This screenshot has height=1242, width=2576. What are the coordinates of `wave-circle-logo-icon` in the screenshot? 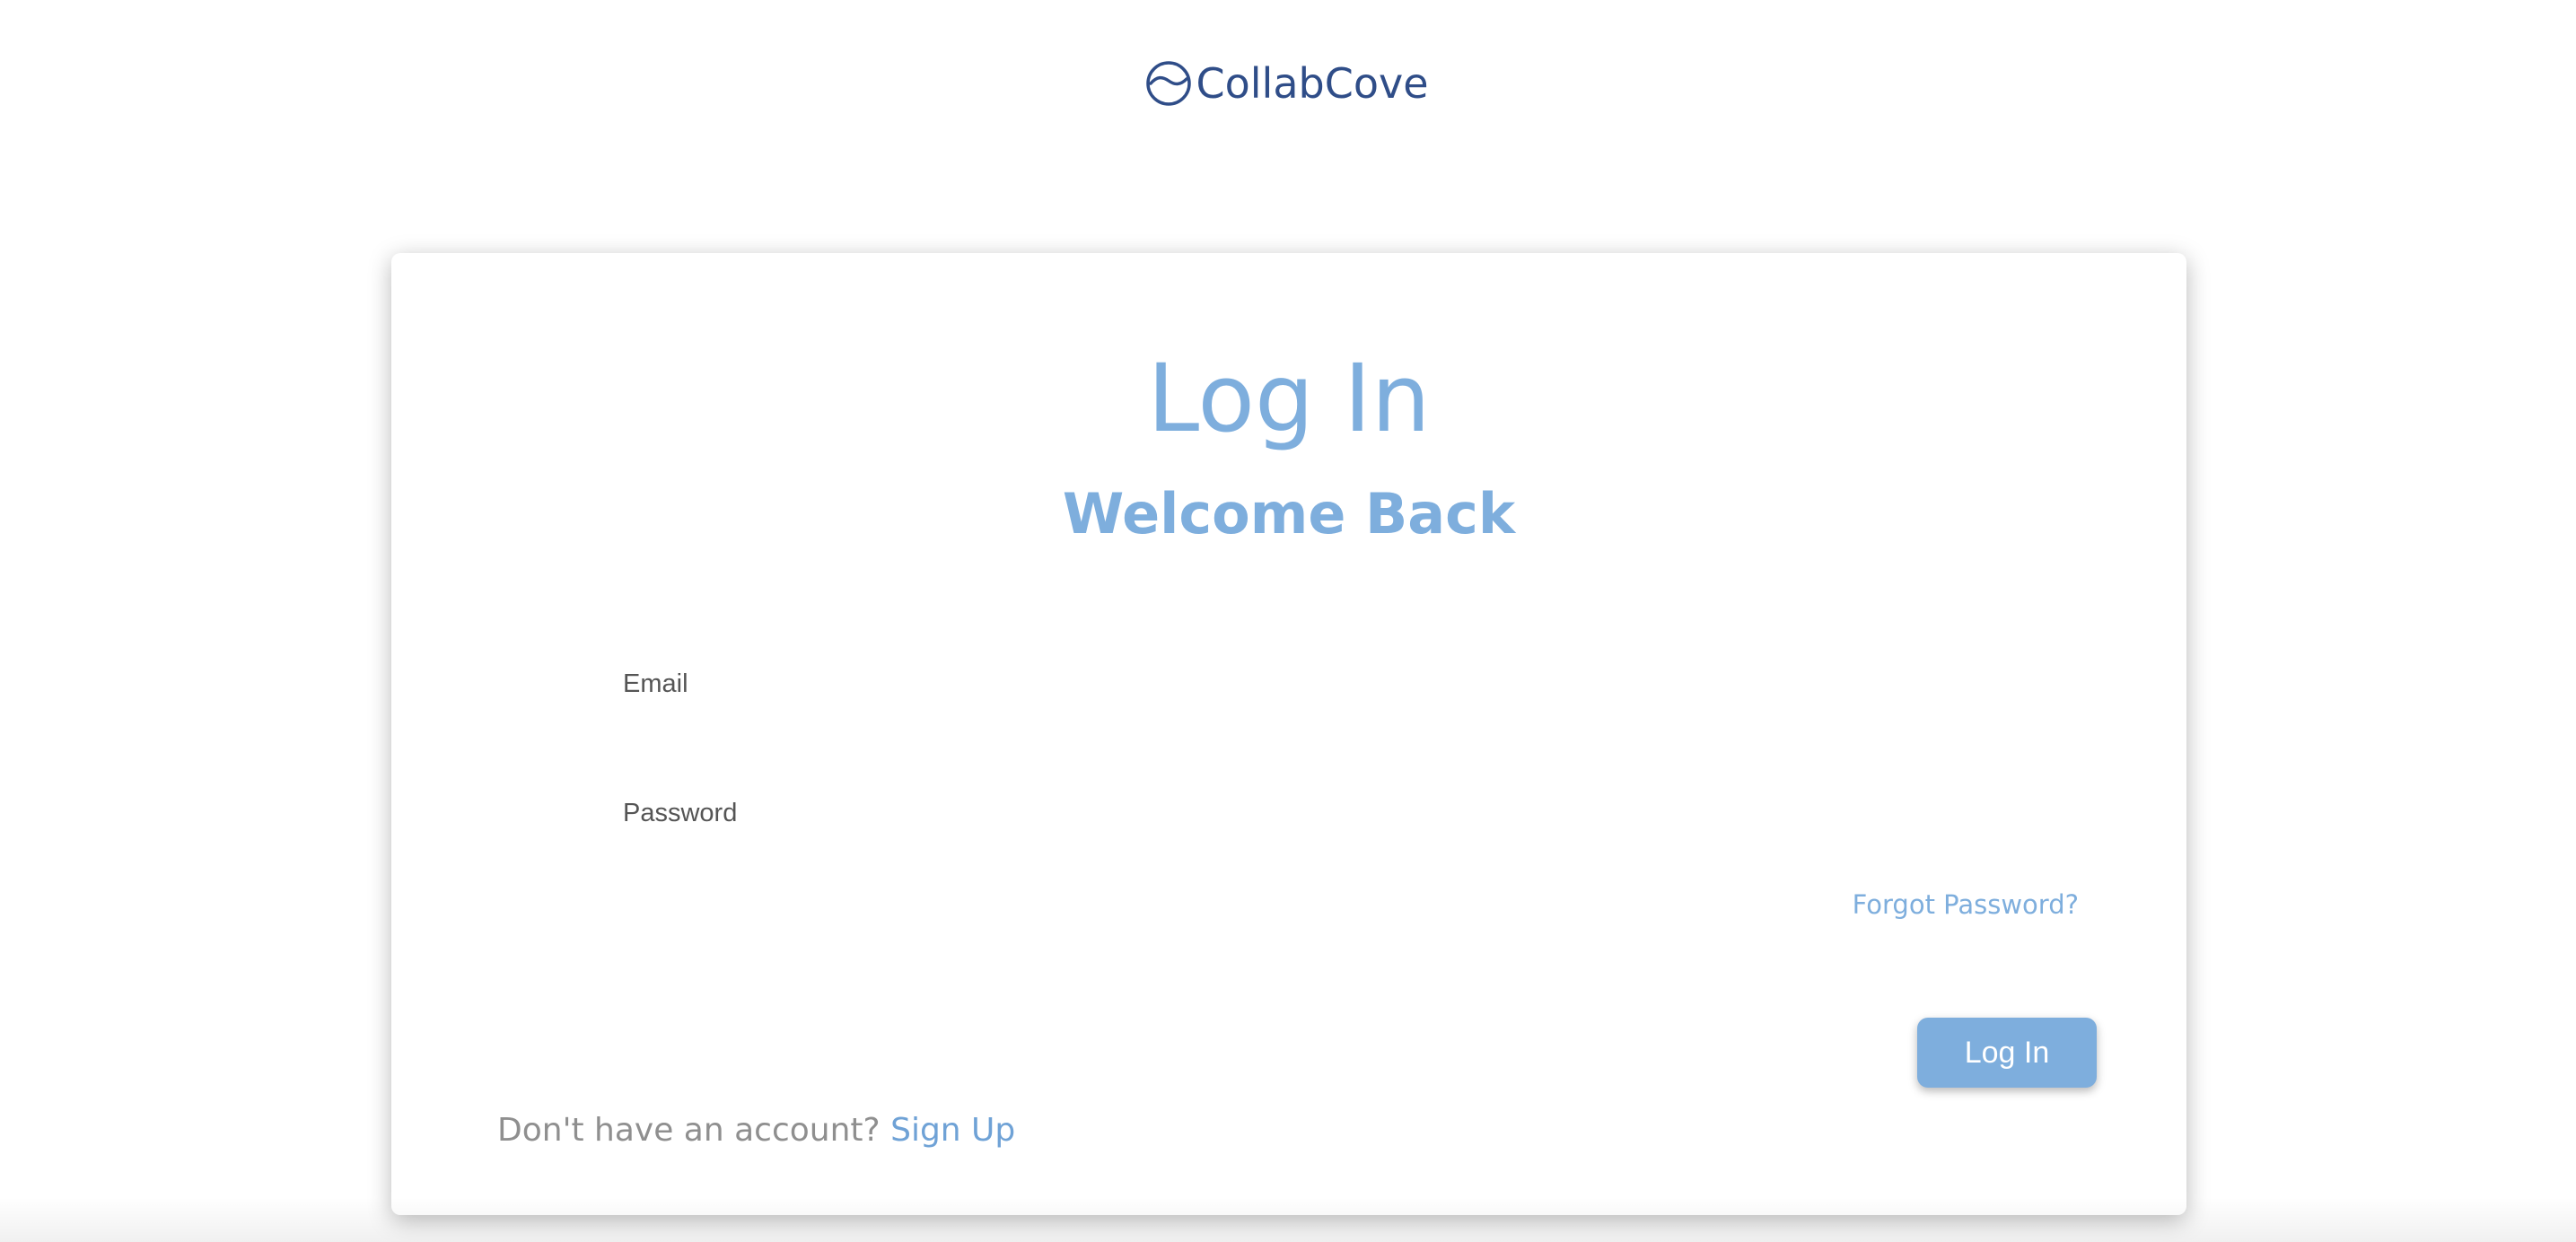 It's located at (1168, 84).